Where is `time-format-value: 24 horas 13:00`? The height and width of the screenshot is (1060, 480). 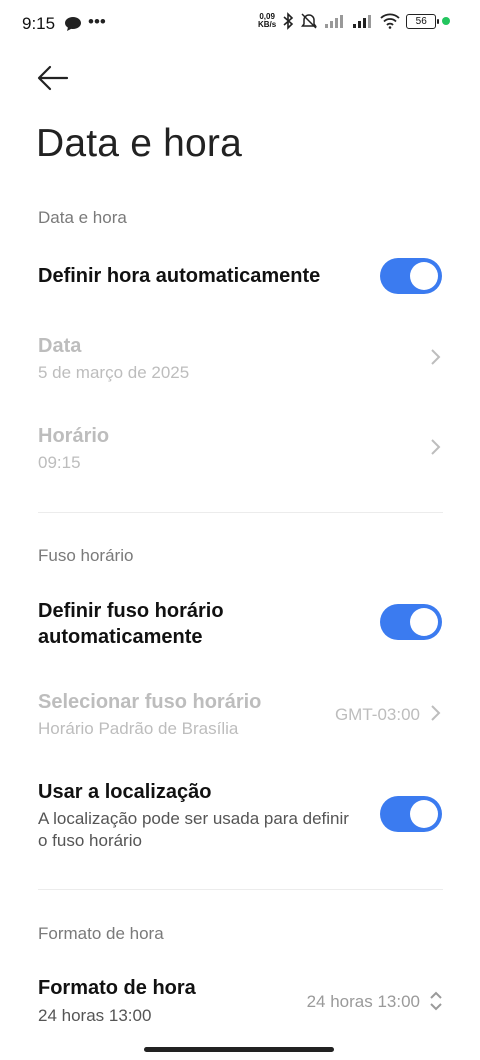 time-format-value: 24 horas 13:00 is located at coordinates (363, 1001).